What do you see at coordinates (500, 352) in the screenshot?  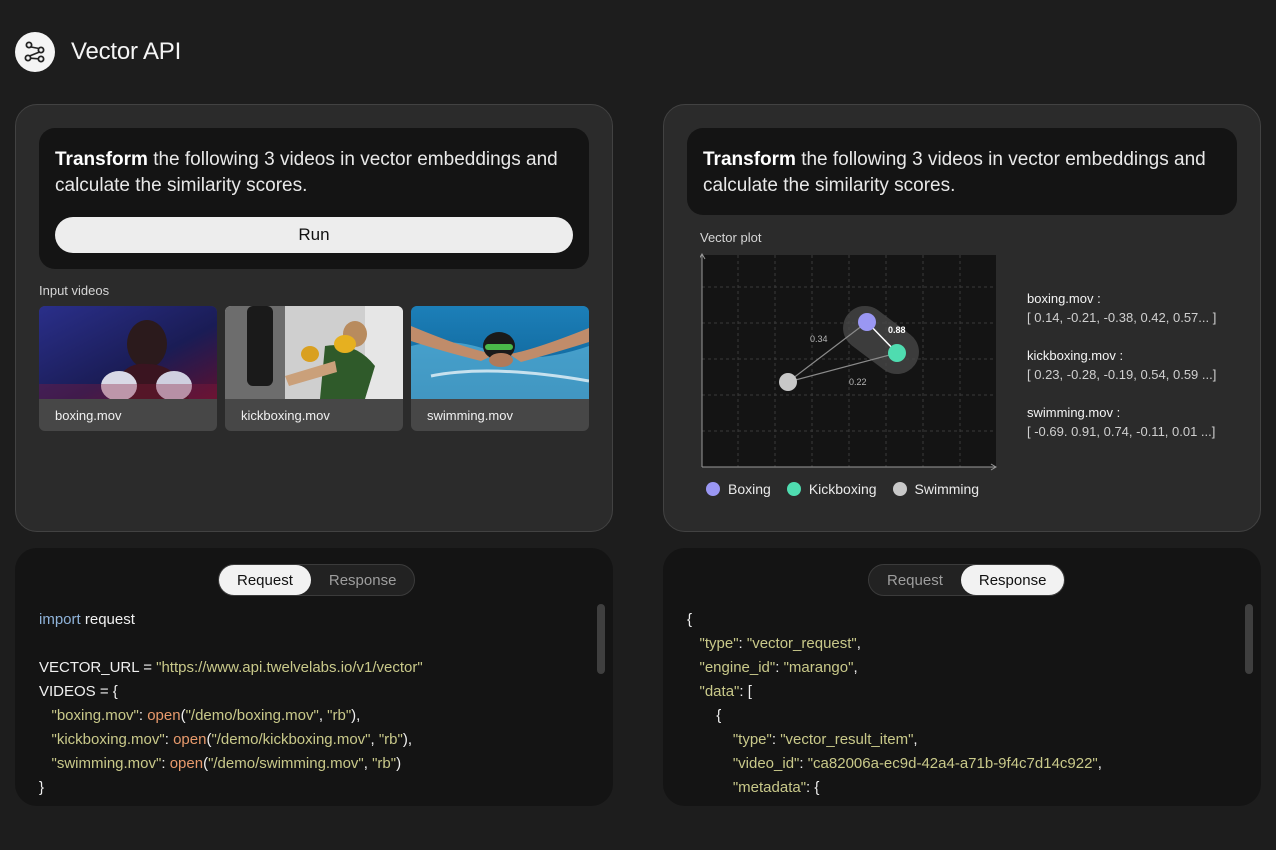 I see `video-thumbnail-swimming` at bounding box center [500, 352].